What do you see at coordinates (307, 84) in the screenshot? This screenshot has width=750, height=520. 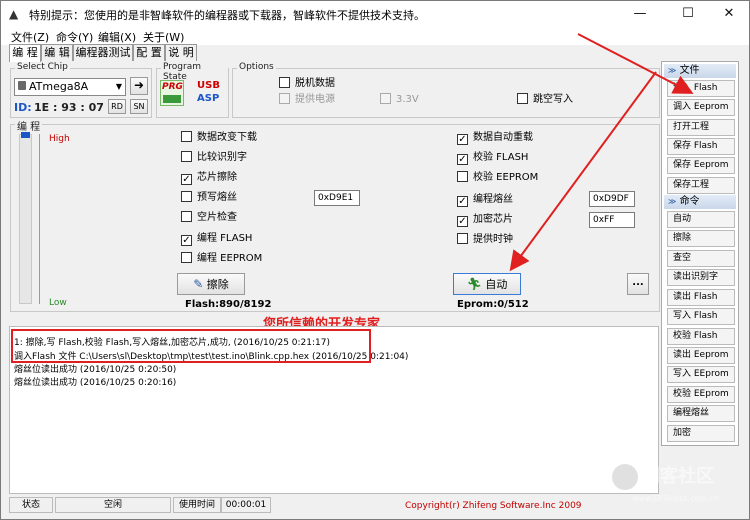 I see `offline-data-checkbox: 脱机数据` at bounding box center [307, 84].